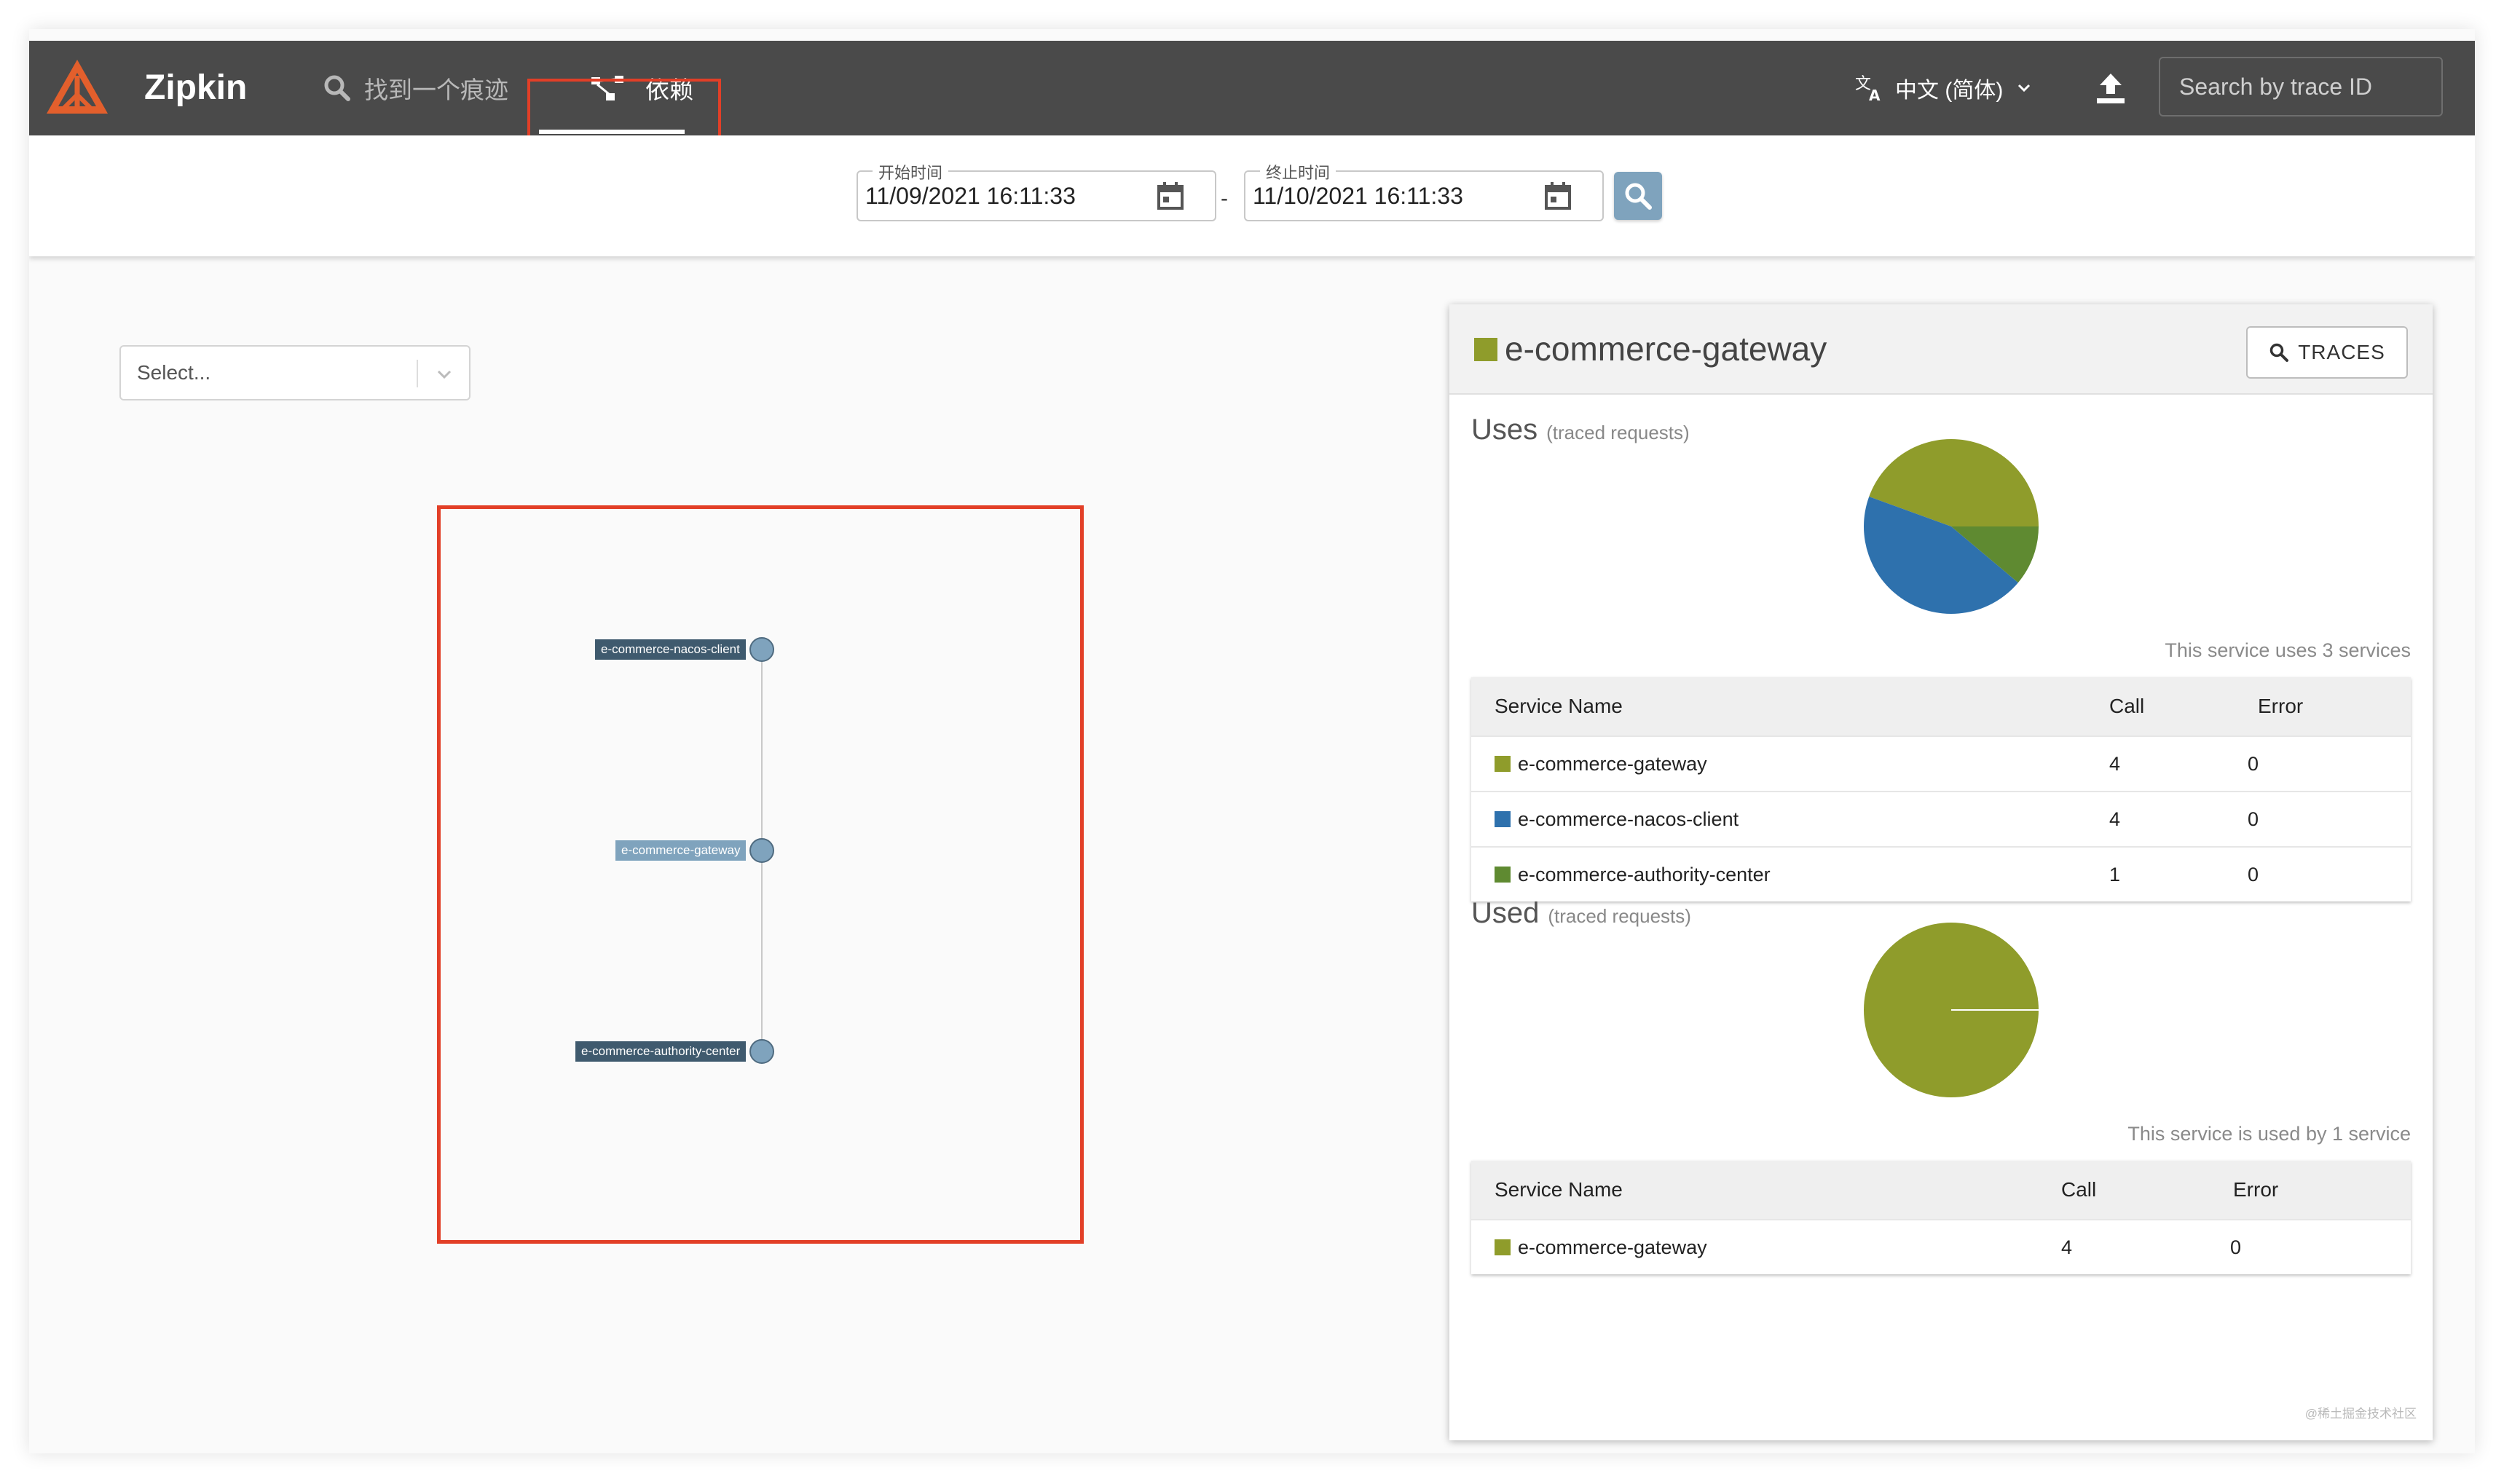  What do you see at coordinates (1619, 916) in the screenshot?
I see `used-subtitle: (traced requests)` at bounding box center [1619, 916].